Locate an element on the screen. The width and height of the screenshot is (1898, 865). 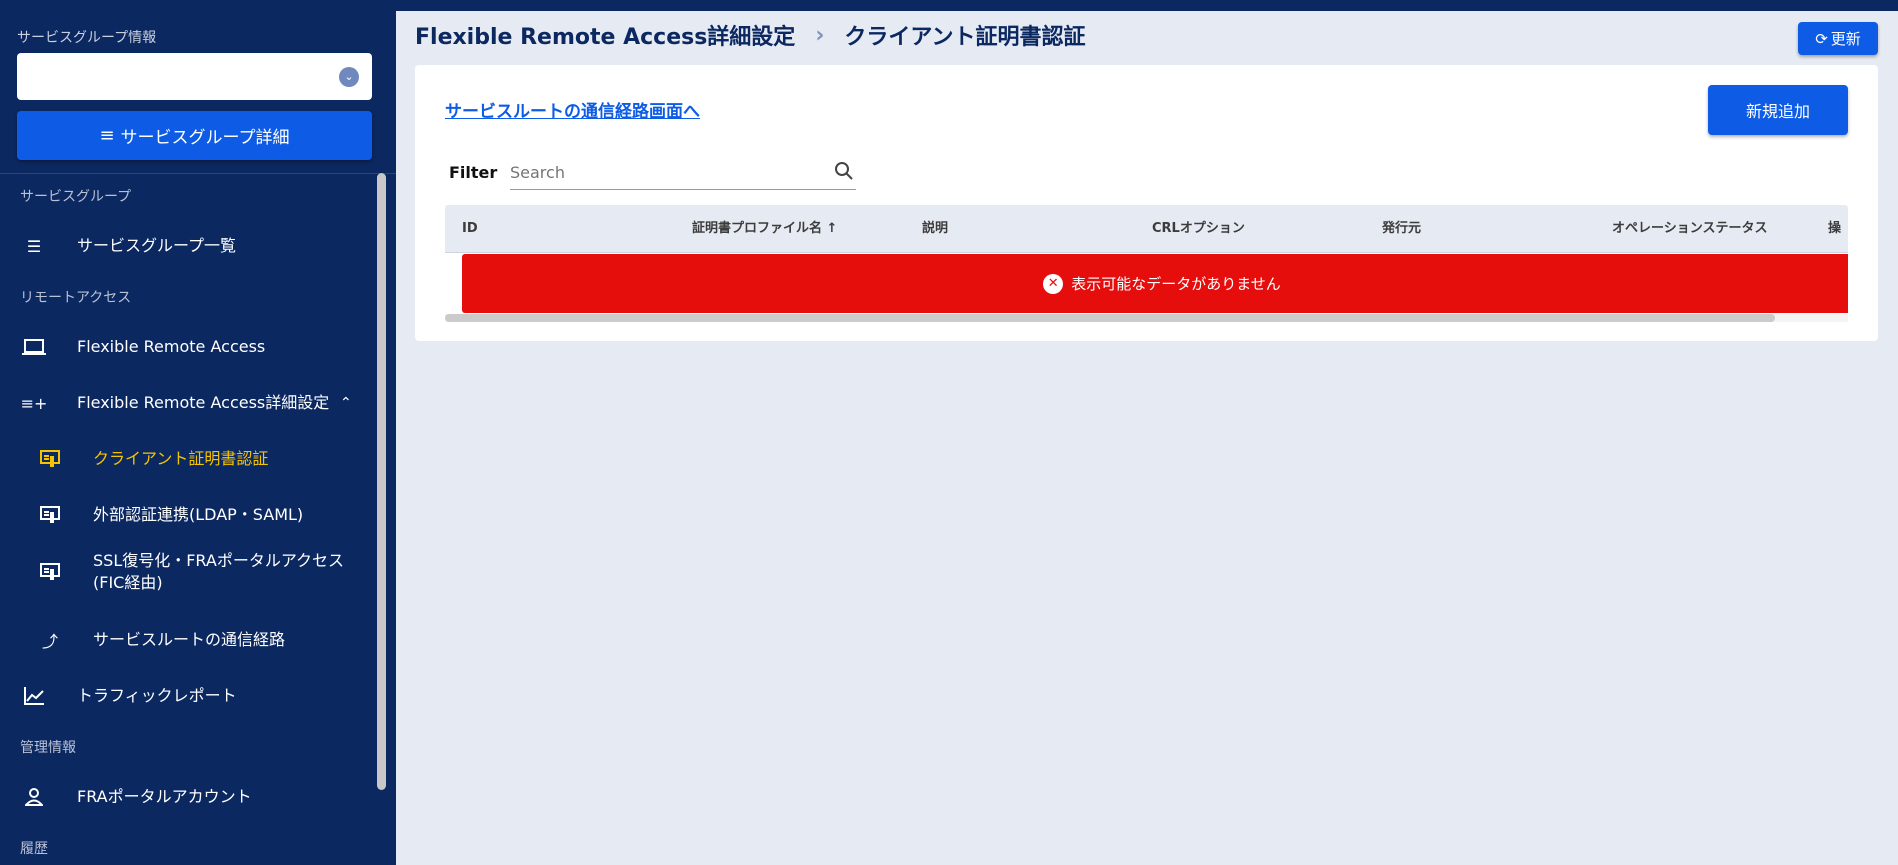
turn-up-icon: ⤴ is located at coordinates (49, 641).